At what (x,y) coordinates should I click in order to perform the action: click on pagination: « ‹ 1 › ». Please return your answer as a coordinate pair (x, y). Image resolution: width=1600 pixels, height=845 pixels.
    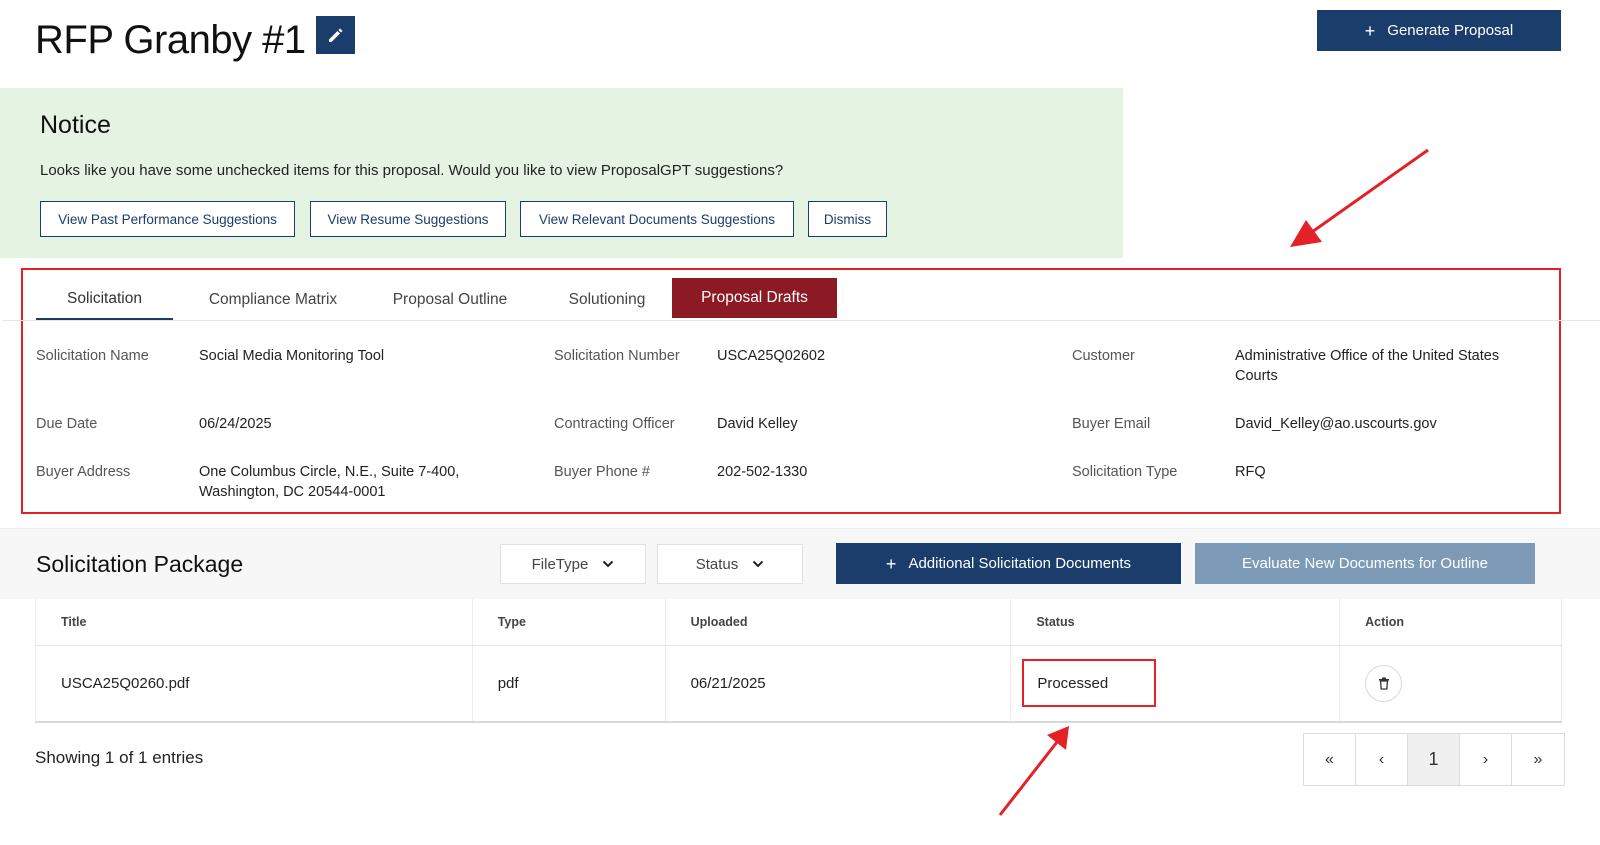
    Looking at the image, I should click on (1434, 759).